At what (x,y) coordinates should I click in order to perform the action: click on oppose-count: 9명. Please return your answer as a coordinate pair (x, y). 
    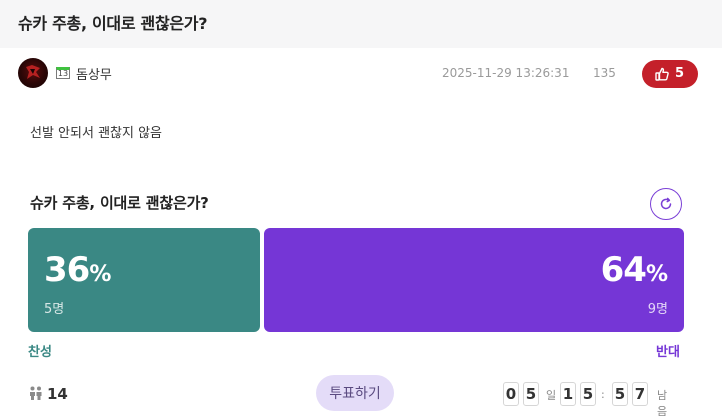
    Looking at the image, I should click on (657, 309).